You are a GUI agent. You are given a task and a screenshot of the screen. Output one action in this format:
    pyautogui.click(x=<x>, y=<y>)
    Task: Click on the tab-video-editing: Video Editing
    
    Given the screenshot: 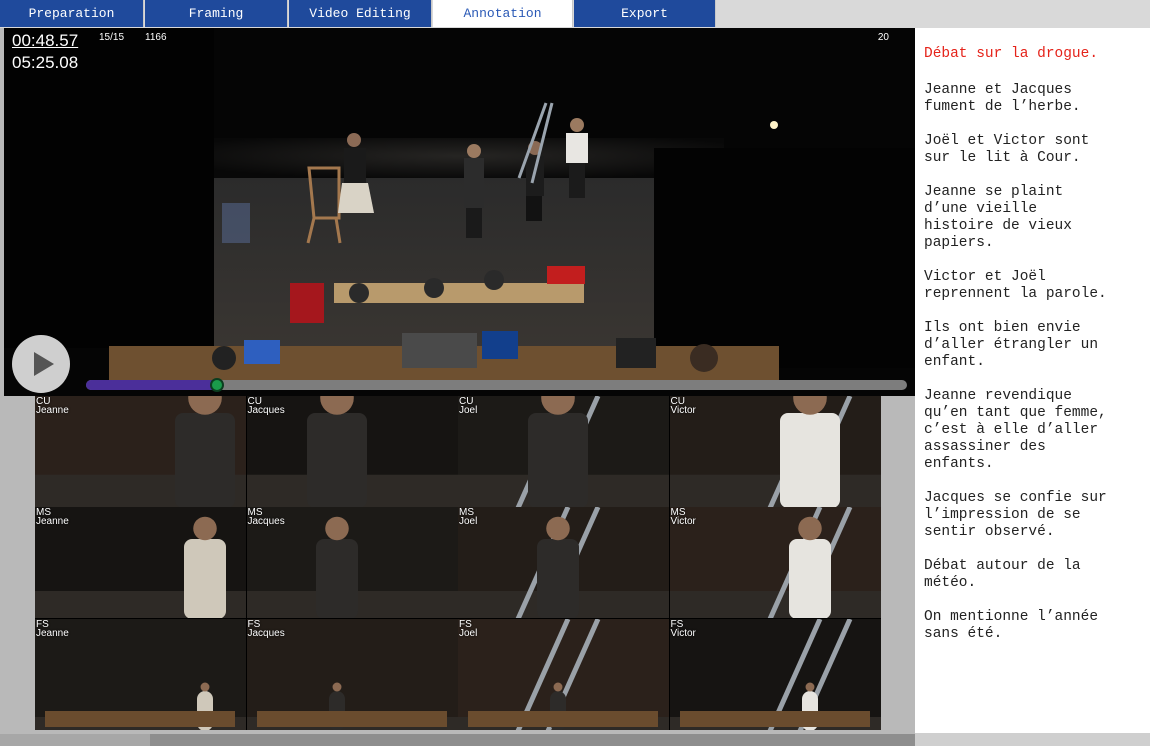 What is the action you would take?
    pyautogui.click(x=360, y=13)
    